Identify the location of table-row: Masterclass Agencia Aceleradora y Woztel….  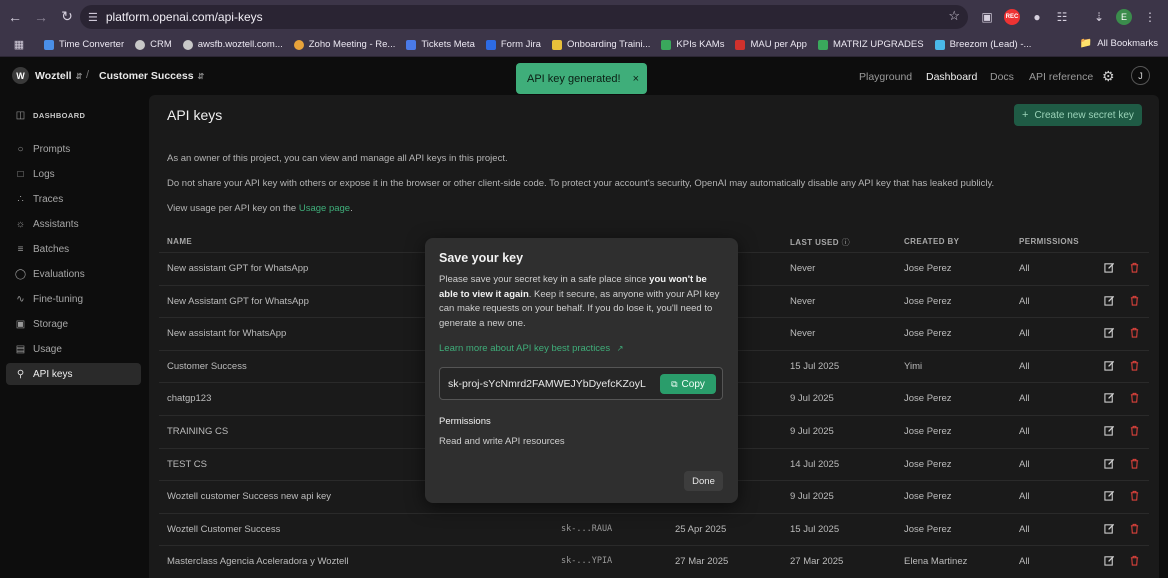
(654, 561).